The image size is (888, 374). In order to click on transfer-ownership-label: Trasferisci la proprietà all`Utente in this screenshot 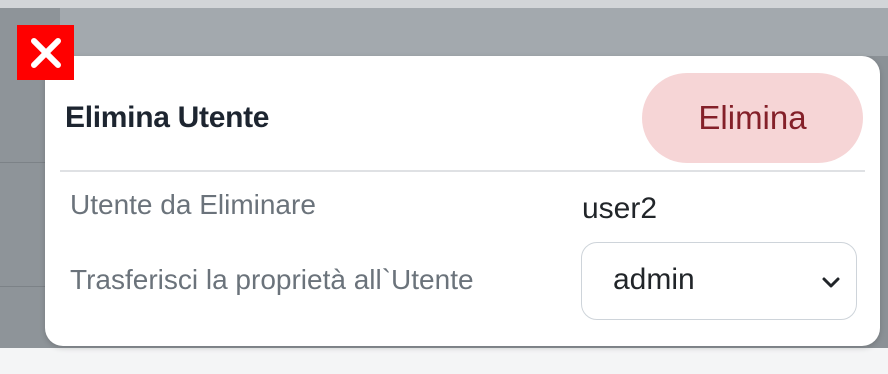, I will do `click(272, 279)`.